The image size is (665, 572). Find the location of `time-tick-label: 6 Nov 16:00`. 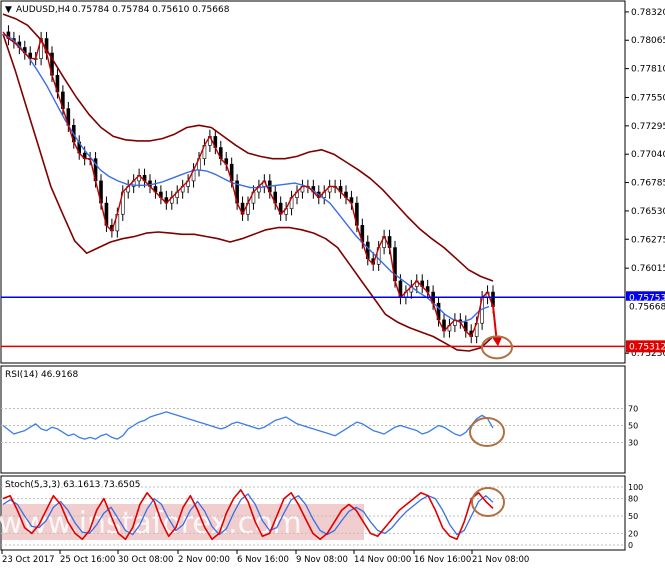

time-tick-label: 6 Nov 16:00 is located at coordinates (263, 560).